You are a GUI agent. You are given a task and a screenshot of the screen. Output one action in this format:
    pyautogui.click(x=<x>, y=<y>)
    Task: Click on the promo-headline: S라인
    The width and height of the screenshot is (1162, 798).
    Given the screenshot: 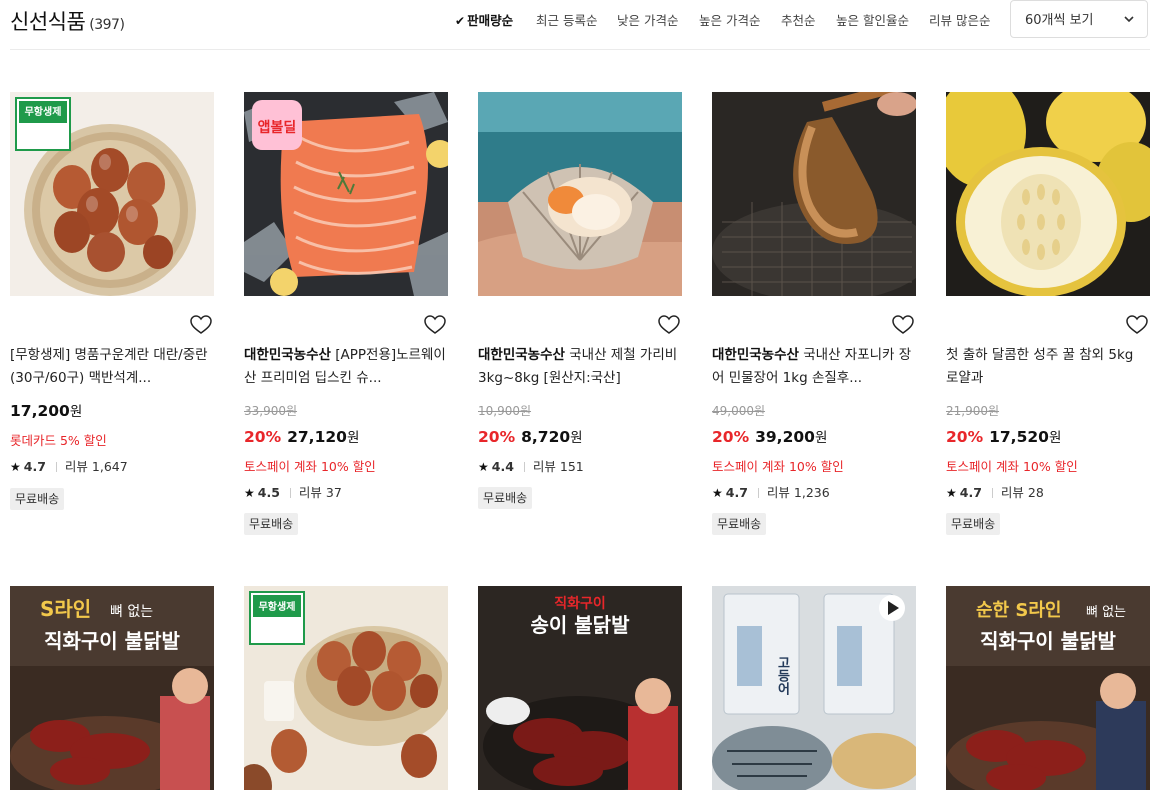 What is the action you would take?
    pyautogui.click(x=65, y=609)
    